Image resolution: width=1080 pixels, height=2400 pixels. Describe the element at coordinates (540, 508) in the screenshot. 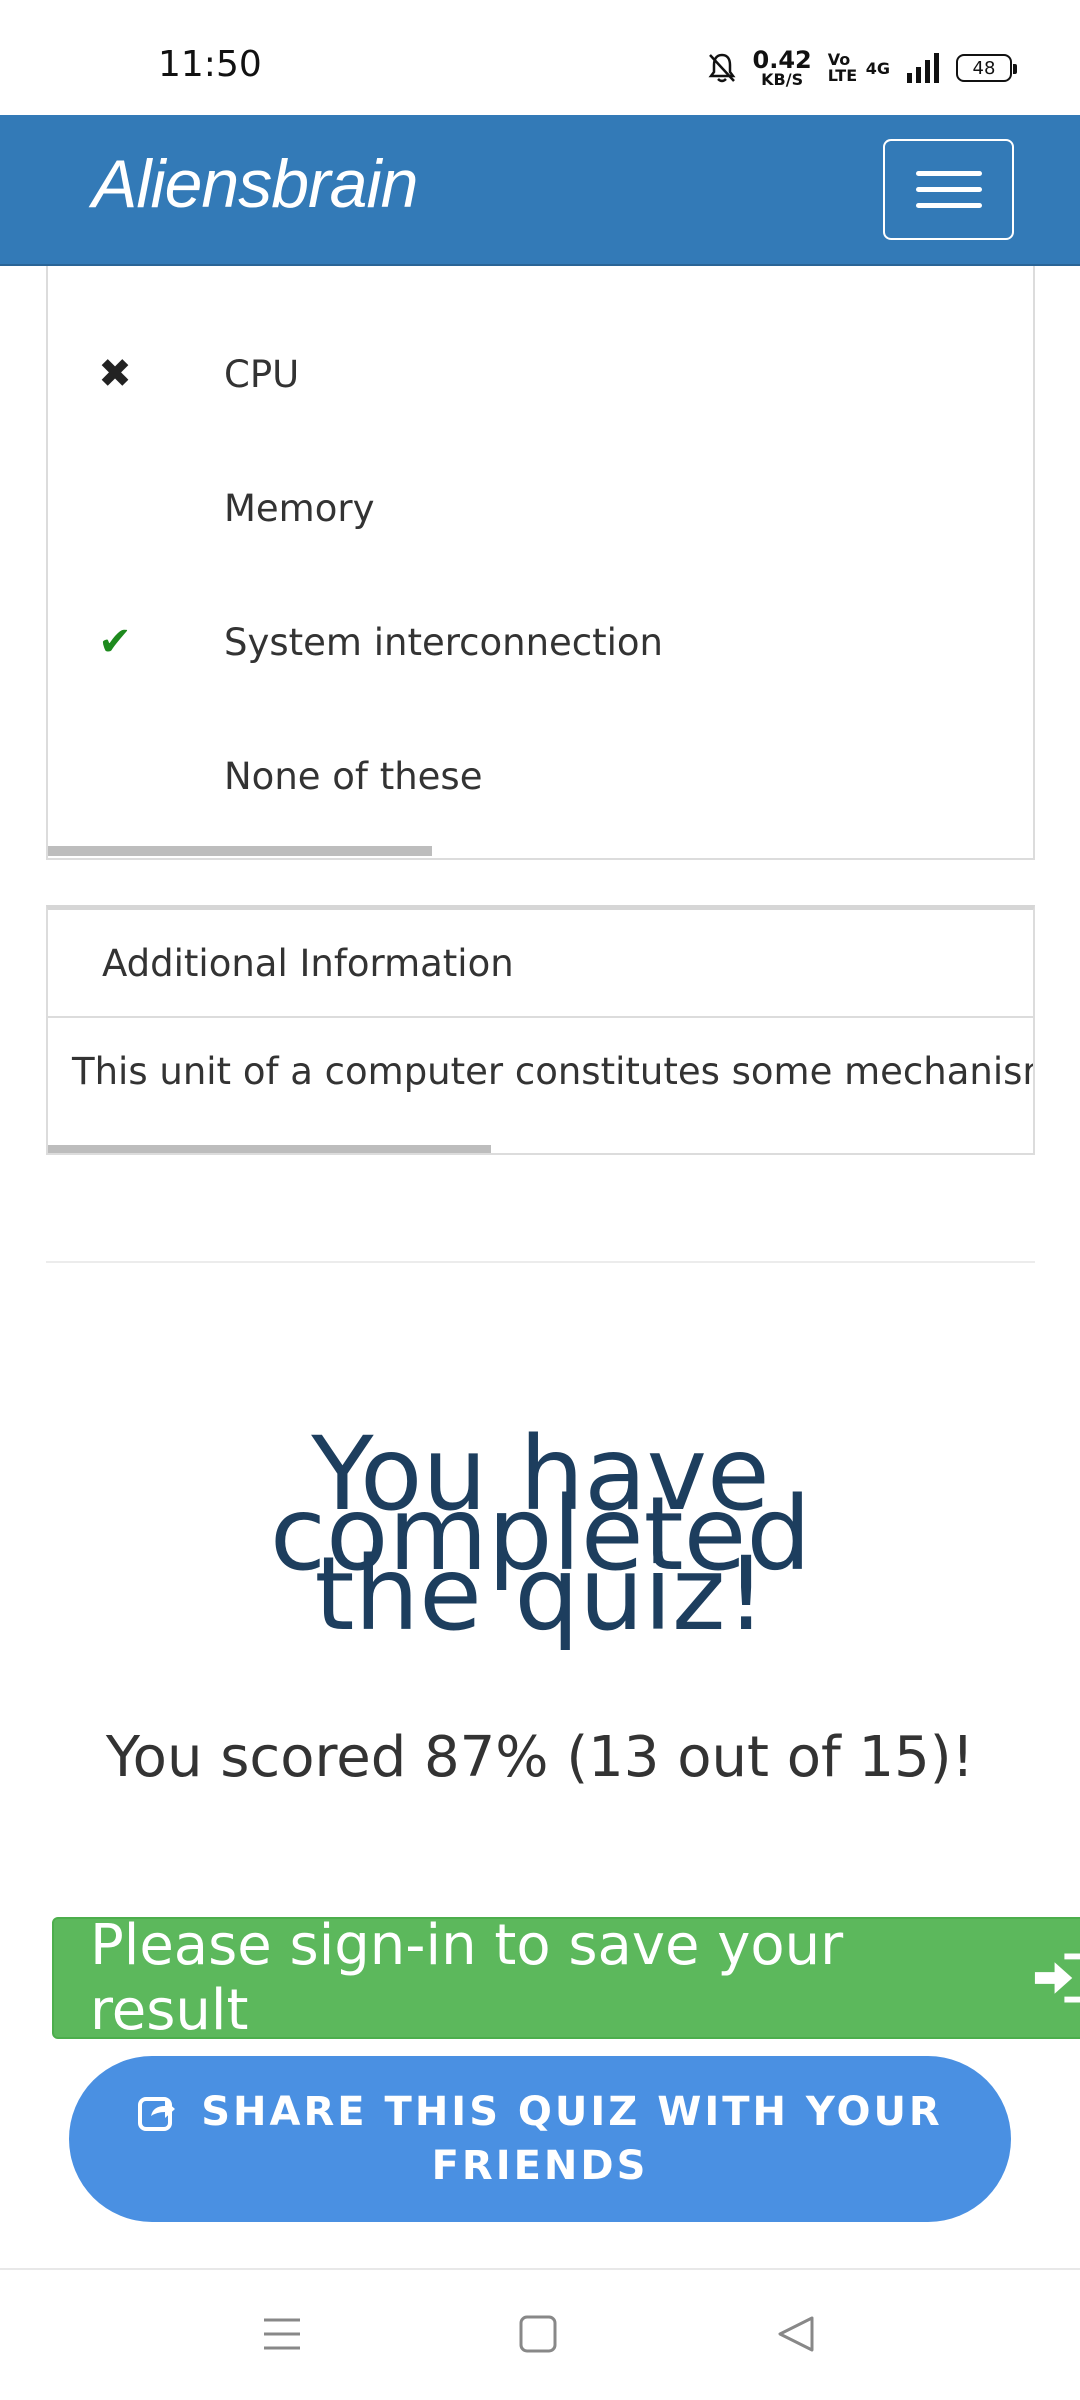

I see `answer-option: Memory` at that location.